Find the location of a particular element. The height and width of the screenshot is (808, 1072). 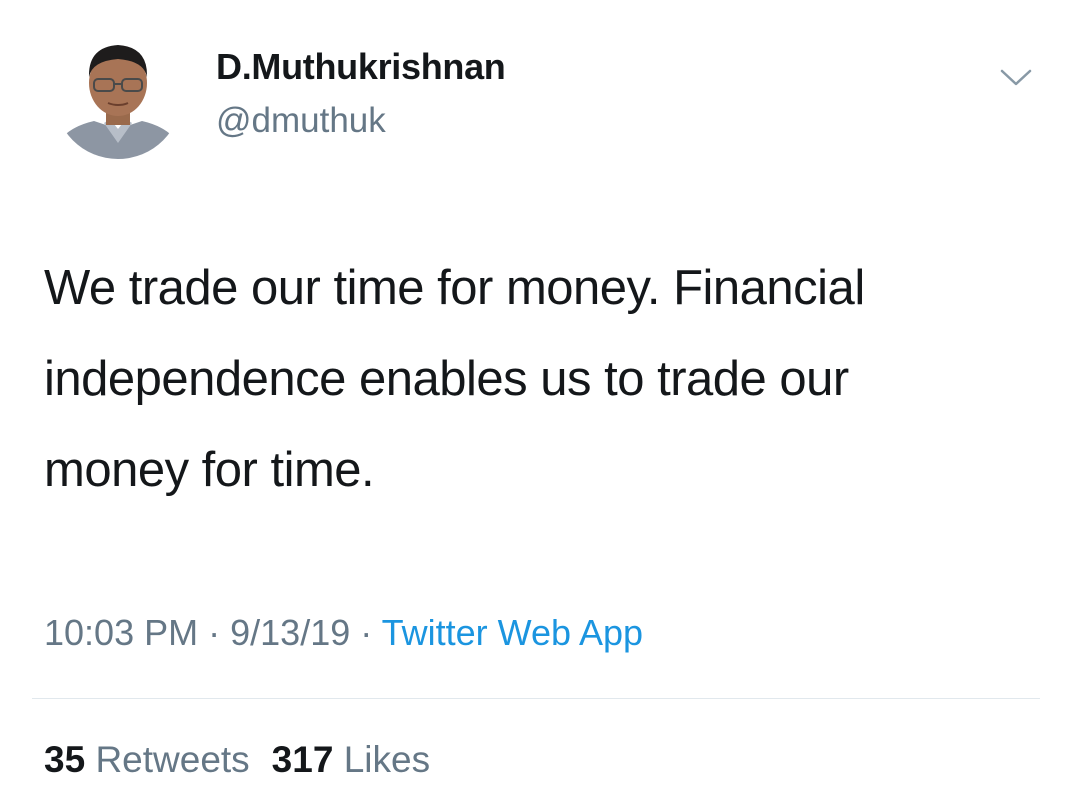

tweet-text-line: We trade our time for money. Financial is located at coordinates (454, 288).